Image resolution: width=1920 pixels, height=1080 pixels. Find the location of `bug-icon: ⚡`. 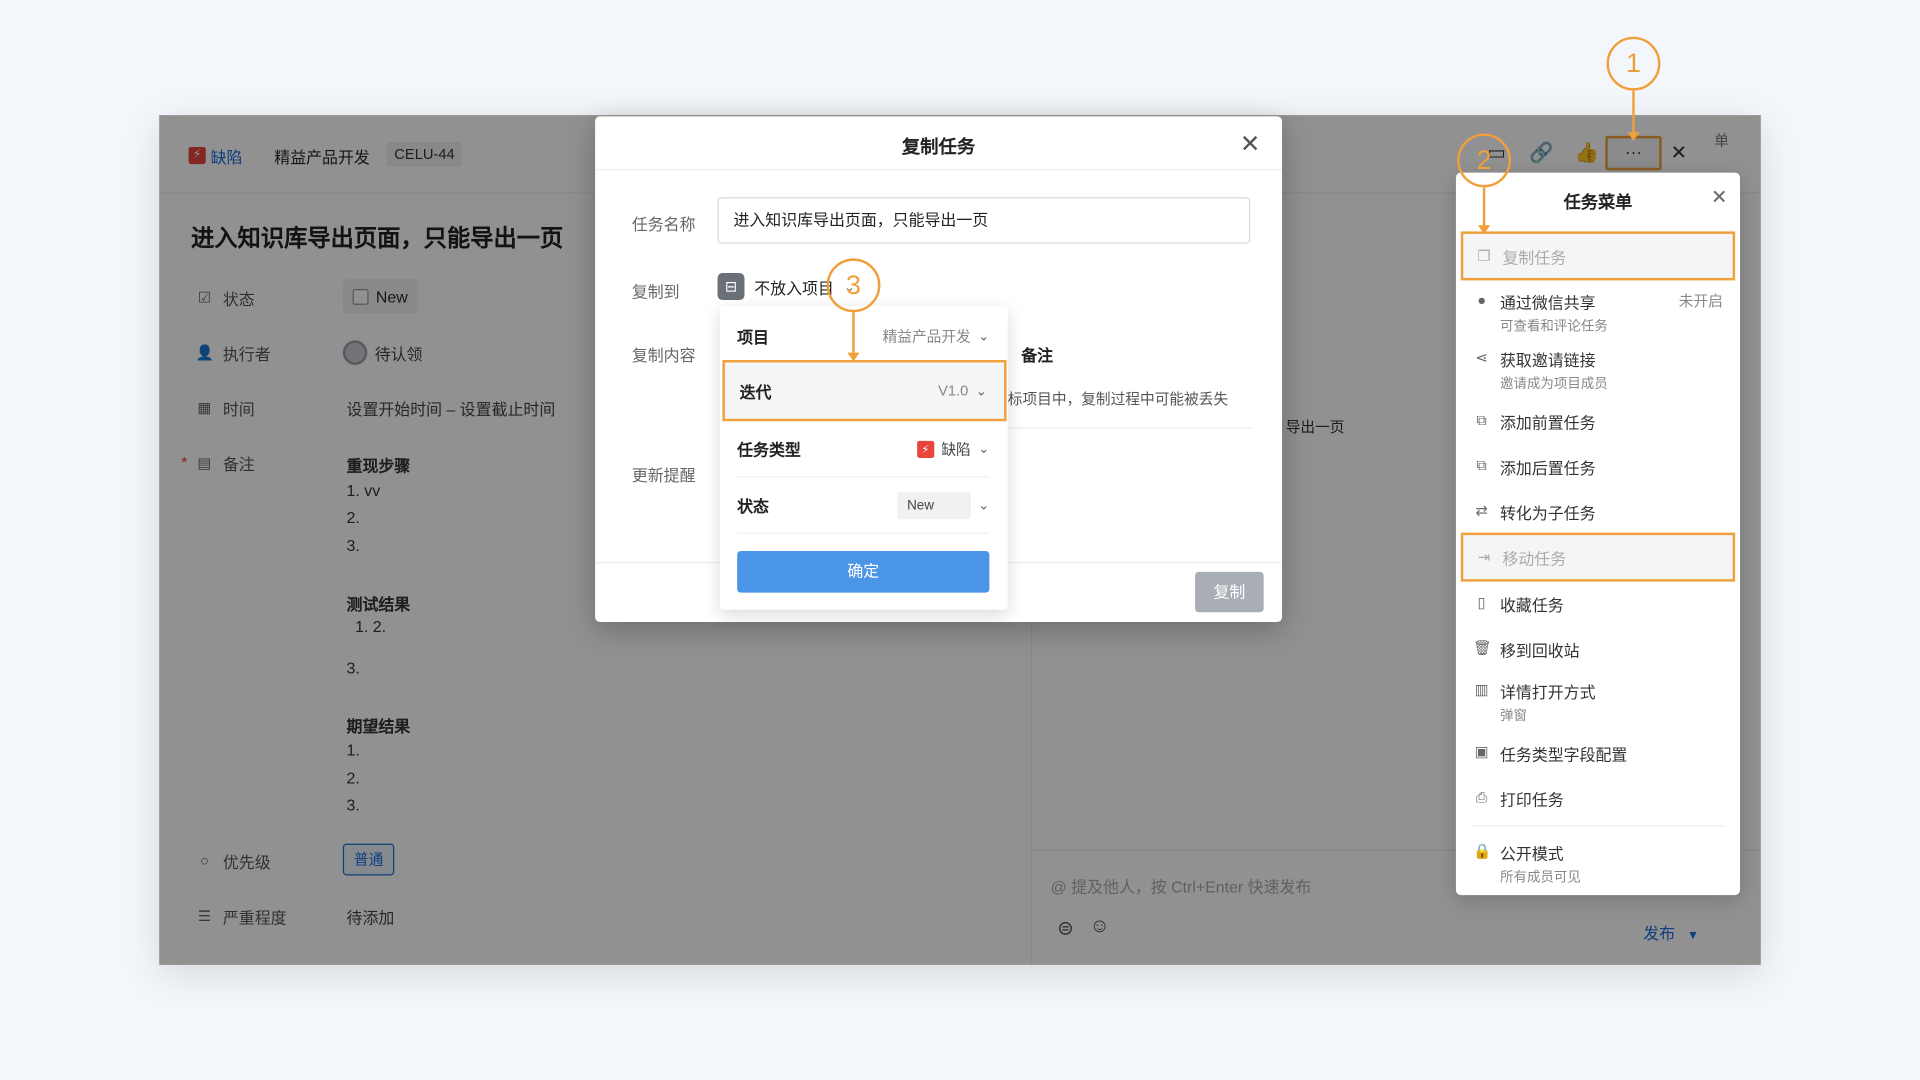

bug-icon: ⚡ is located at coordinates (925, 449).